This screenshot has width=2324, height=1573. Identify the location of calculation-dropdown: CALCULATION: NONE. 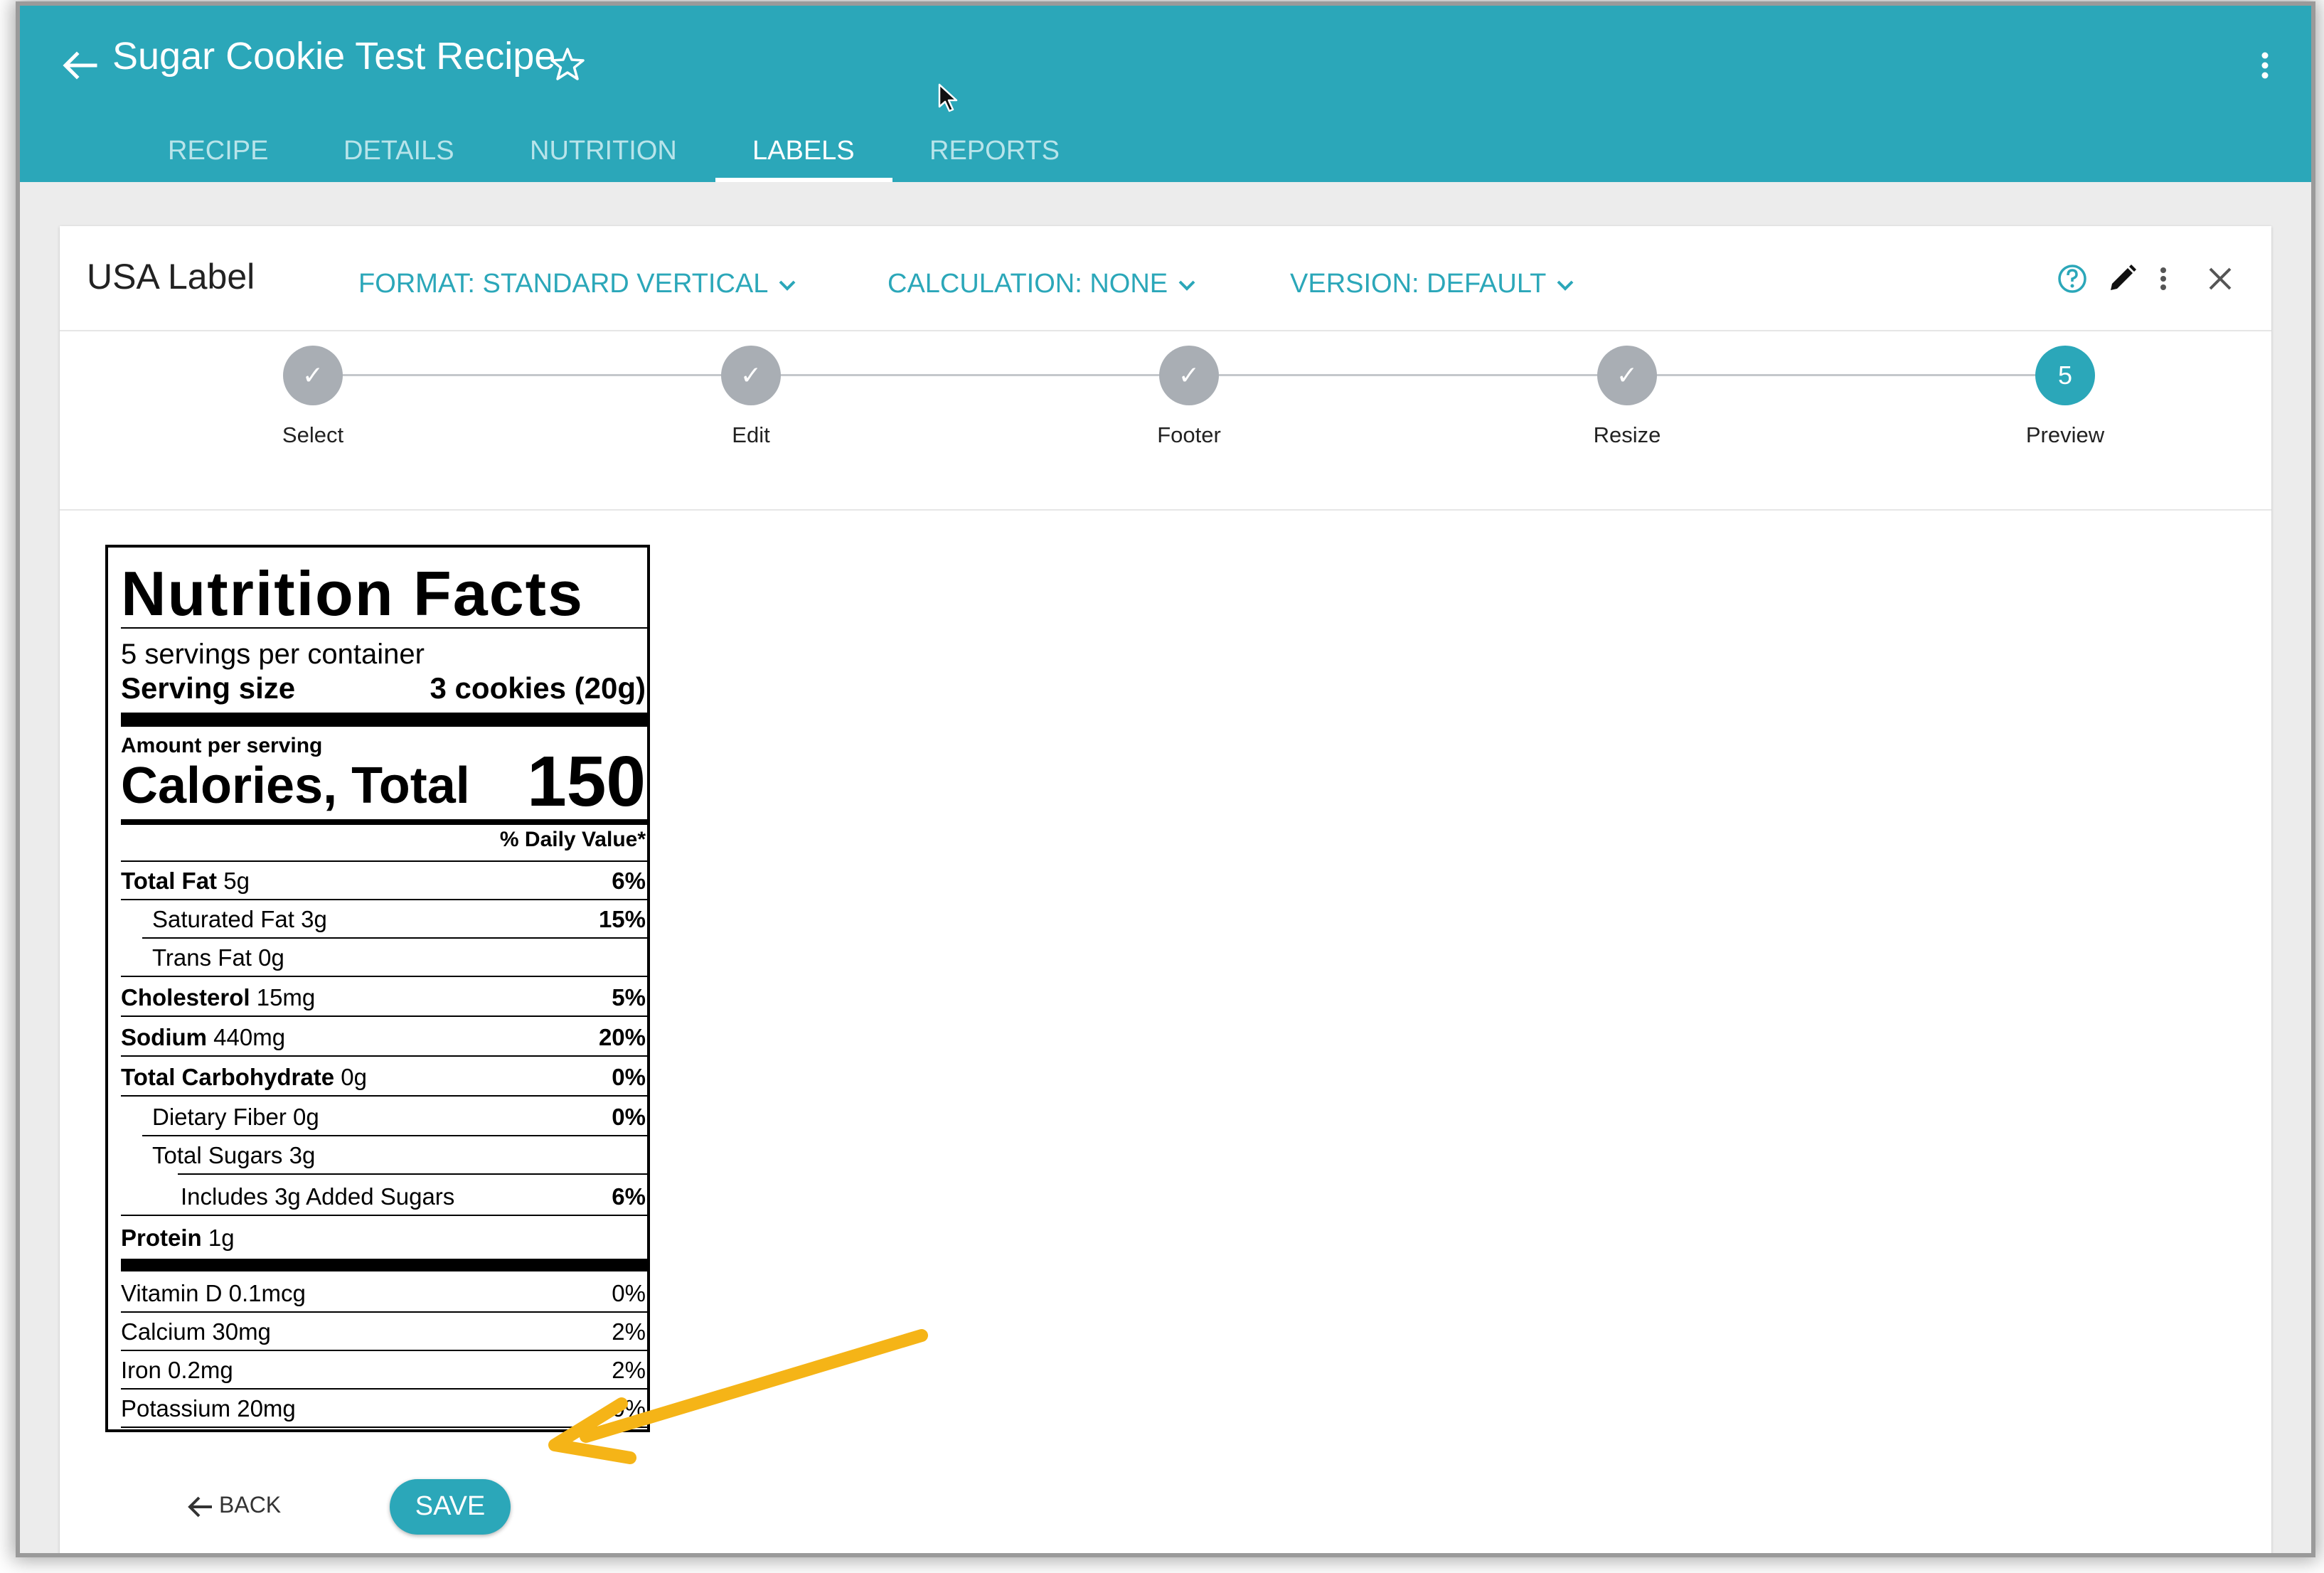
(1042, 284).